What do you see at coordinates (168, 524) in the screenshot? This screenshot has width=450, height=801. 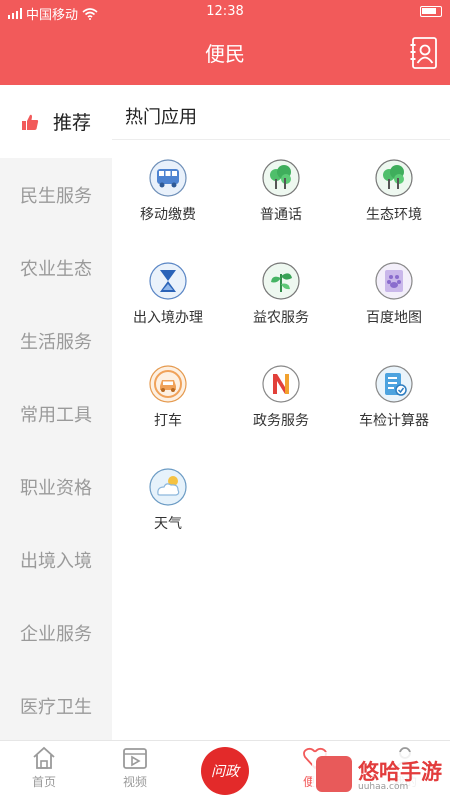 I see `app-label: 天气` at bounding box center [168, 524].